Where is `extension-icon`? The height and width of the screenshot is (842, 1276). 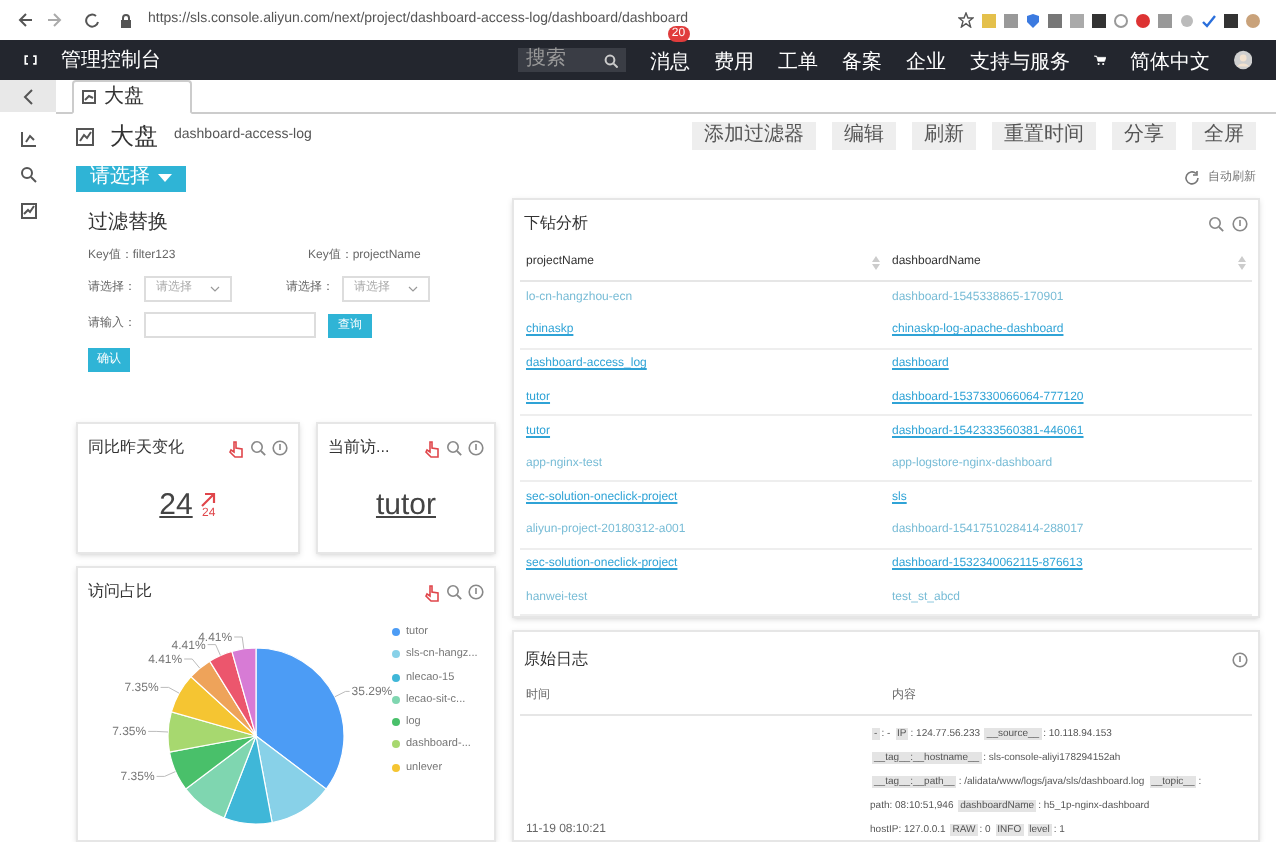 extension-icon is located at coordinates (1231, 20).